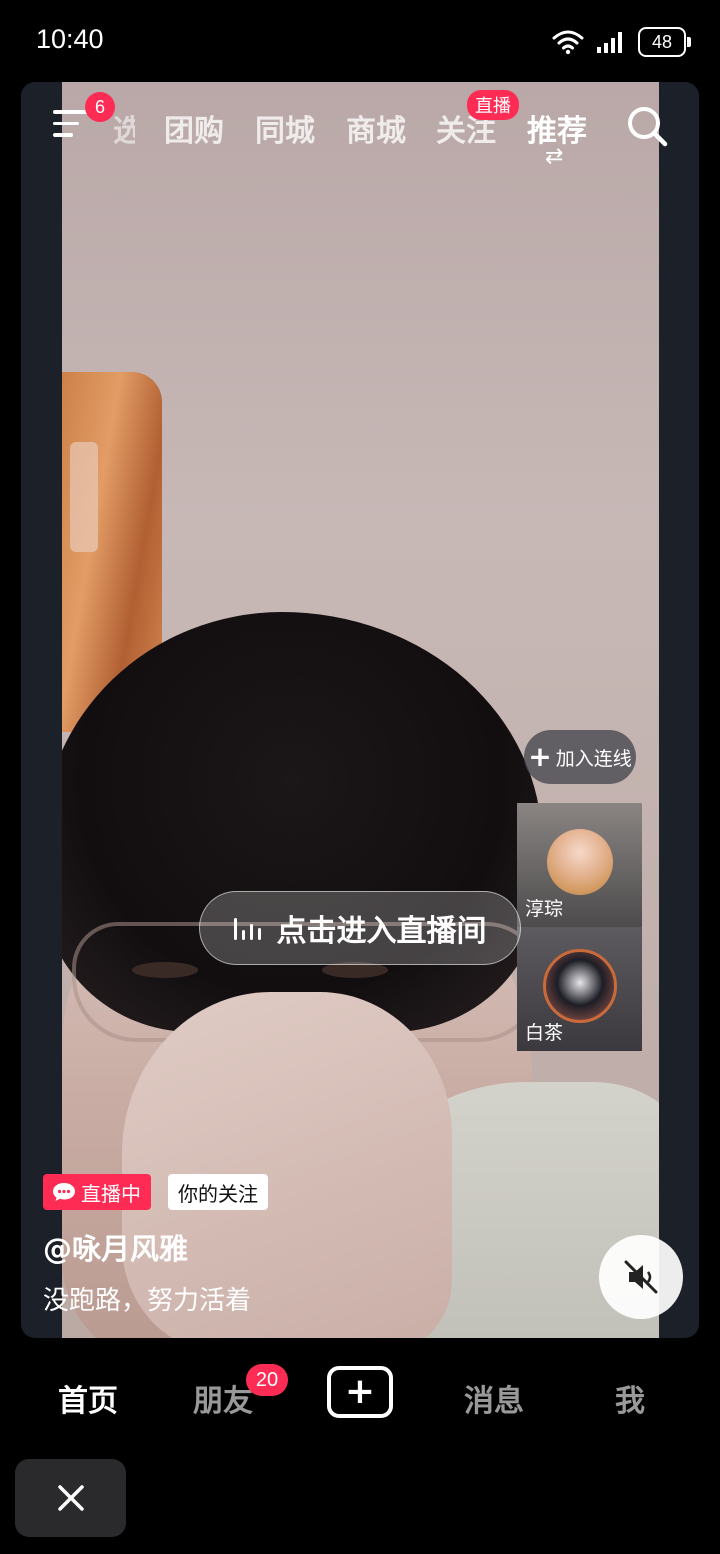 This screenshot has width=720, height=1554. What do you see at coordinates (64, 1192) in the screenshot?
I see `live-chat-icon` at bounding box center [64, 1192].